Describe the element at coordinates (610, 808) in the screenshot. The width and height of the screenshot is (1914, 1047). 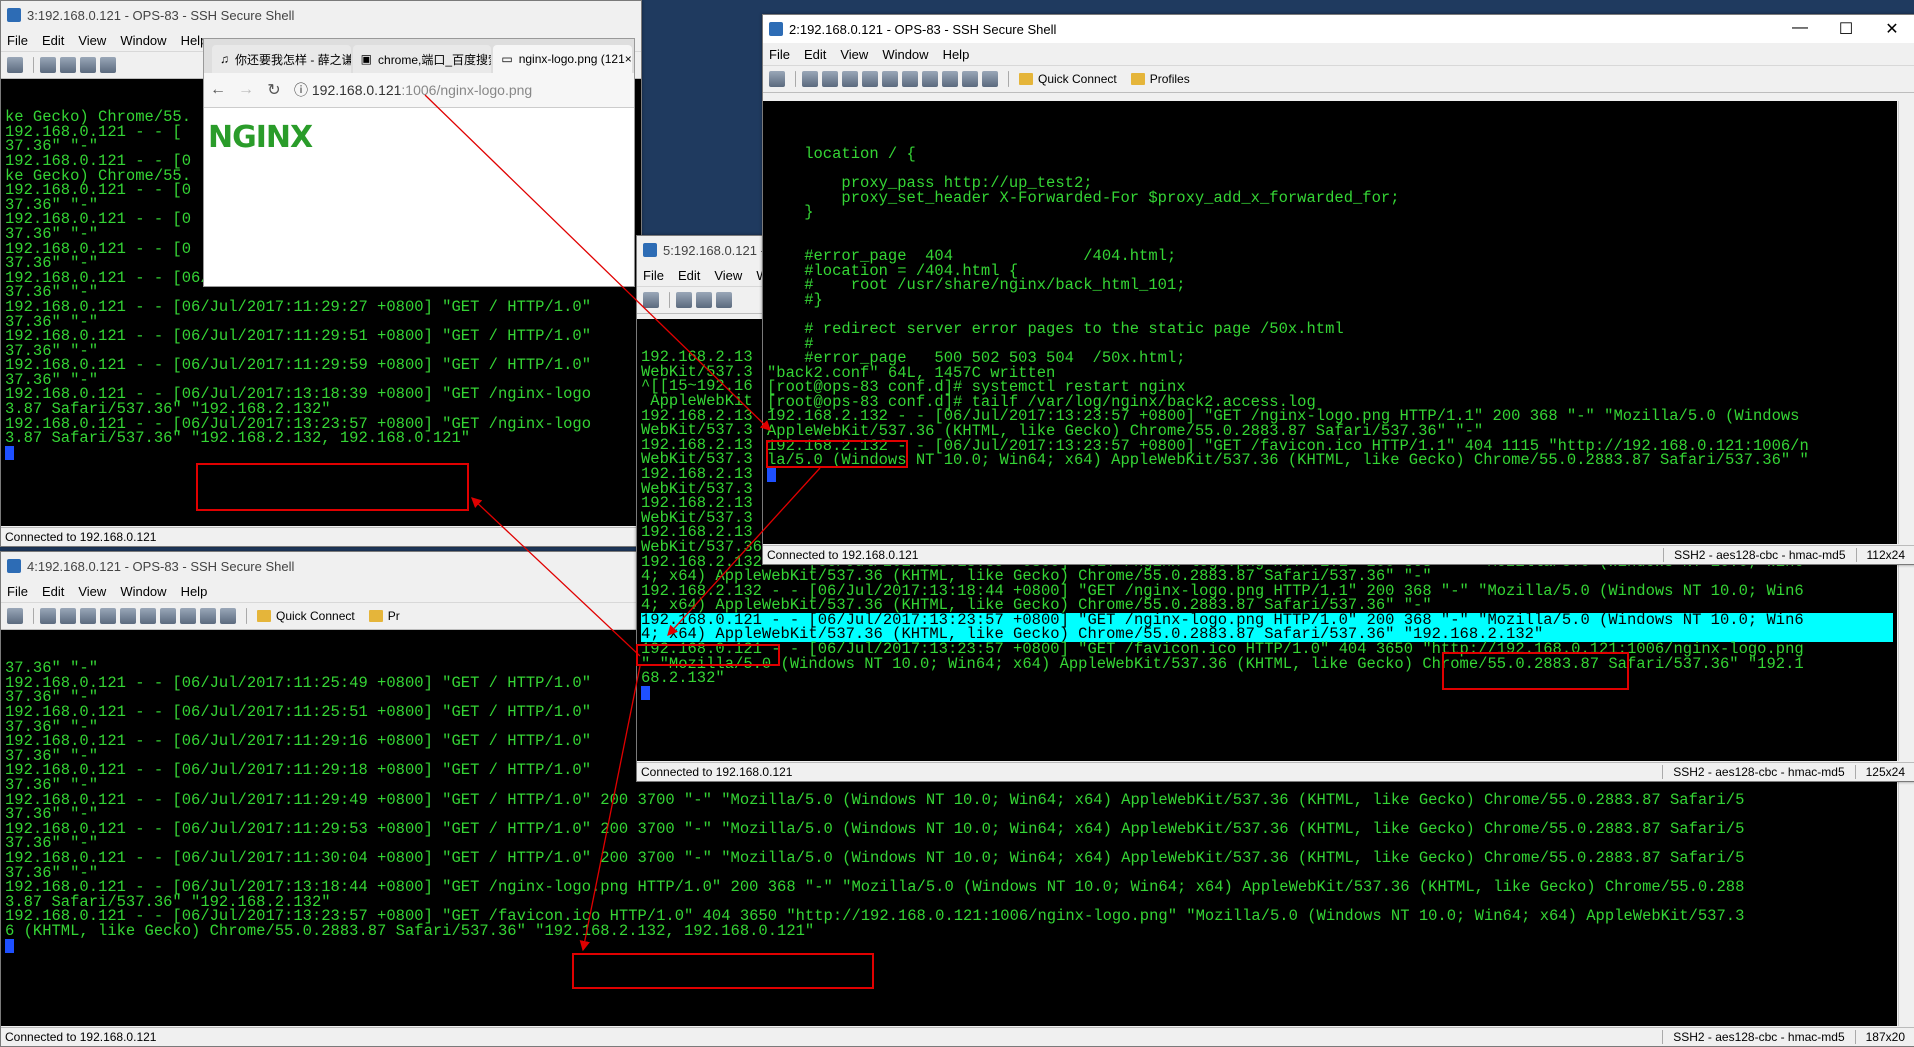
I see `arrow-proxy-to-chain` at that location.